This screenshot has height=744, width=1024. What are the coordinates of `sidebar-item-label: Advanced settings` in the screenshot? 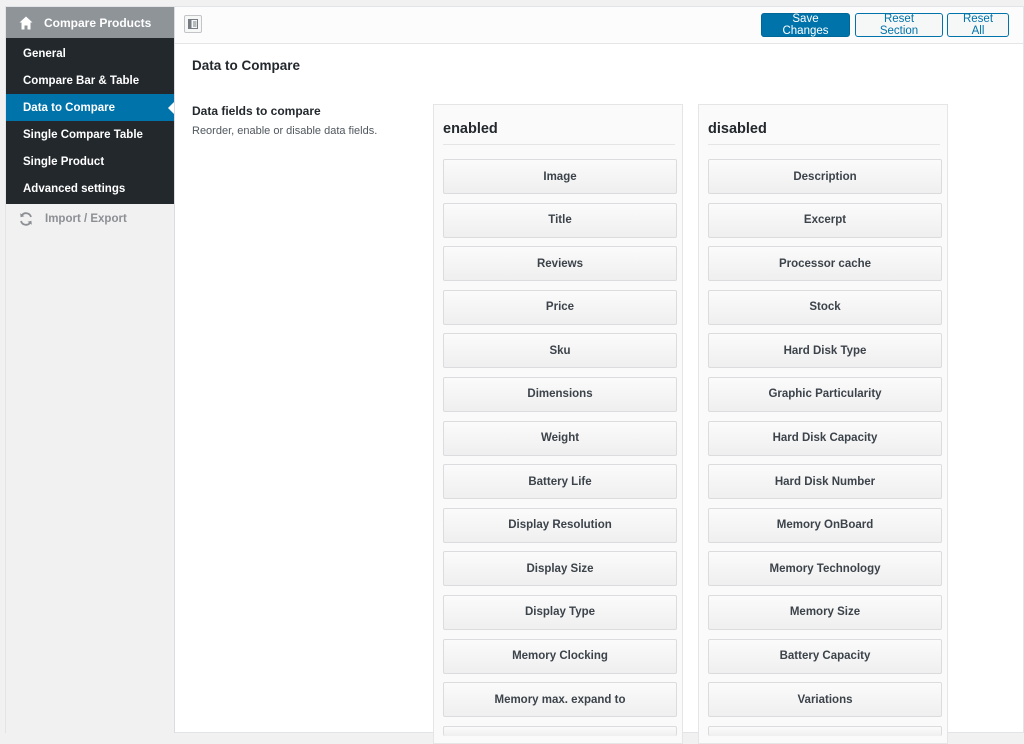 It's located at (74, 188).